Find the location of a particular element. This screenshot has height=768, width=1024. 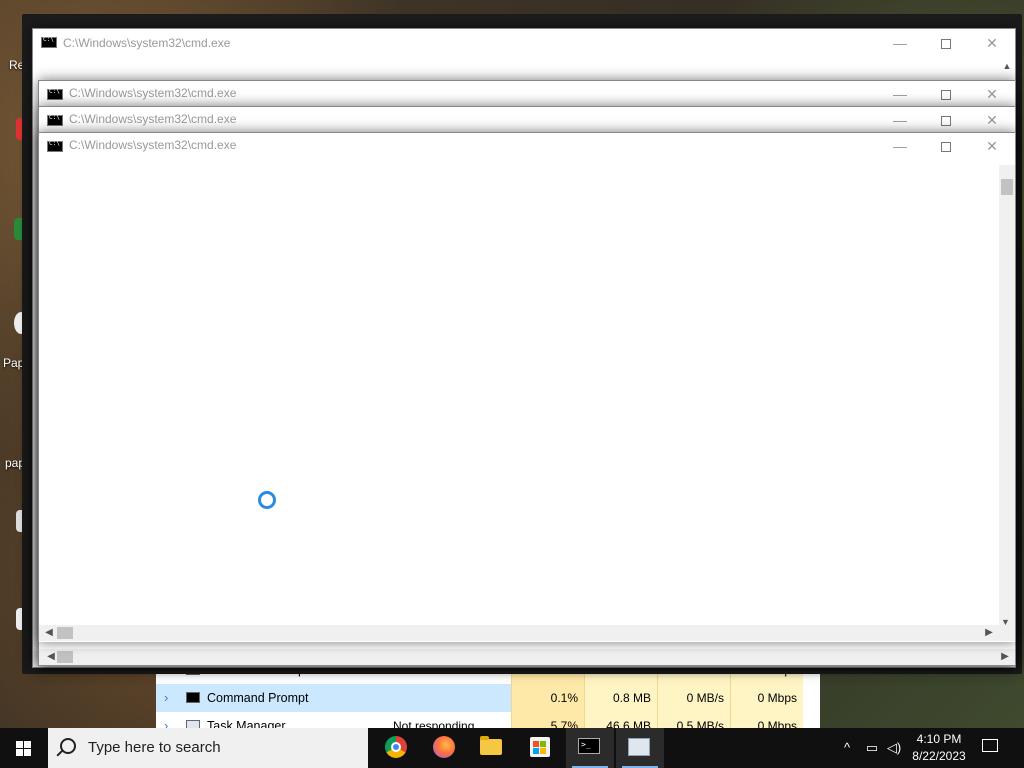

memory-cell: 46.6 MB is located at coordinates (620, 720).